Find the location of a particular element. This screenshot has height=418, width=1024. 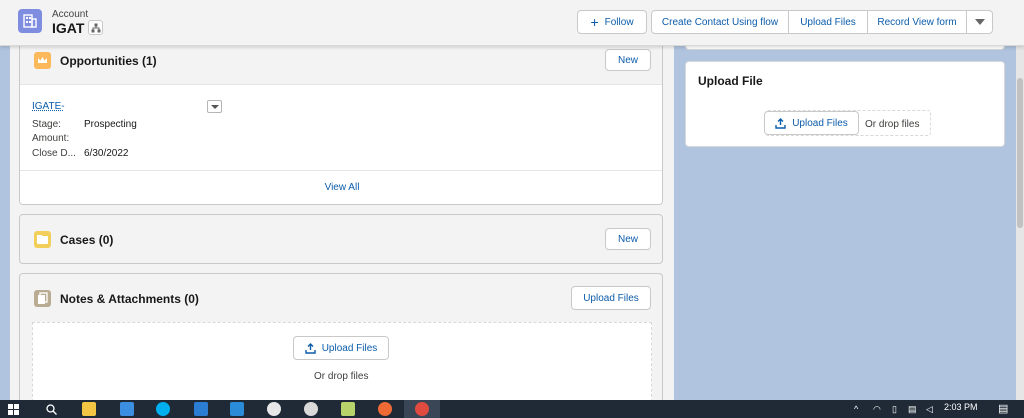

more-actions-button is located at coordinates (979, 22).